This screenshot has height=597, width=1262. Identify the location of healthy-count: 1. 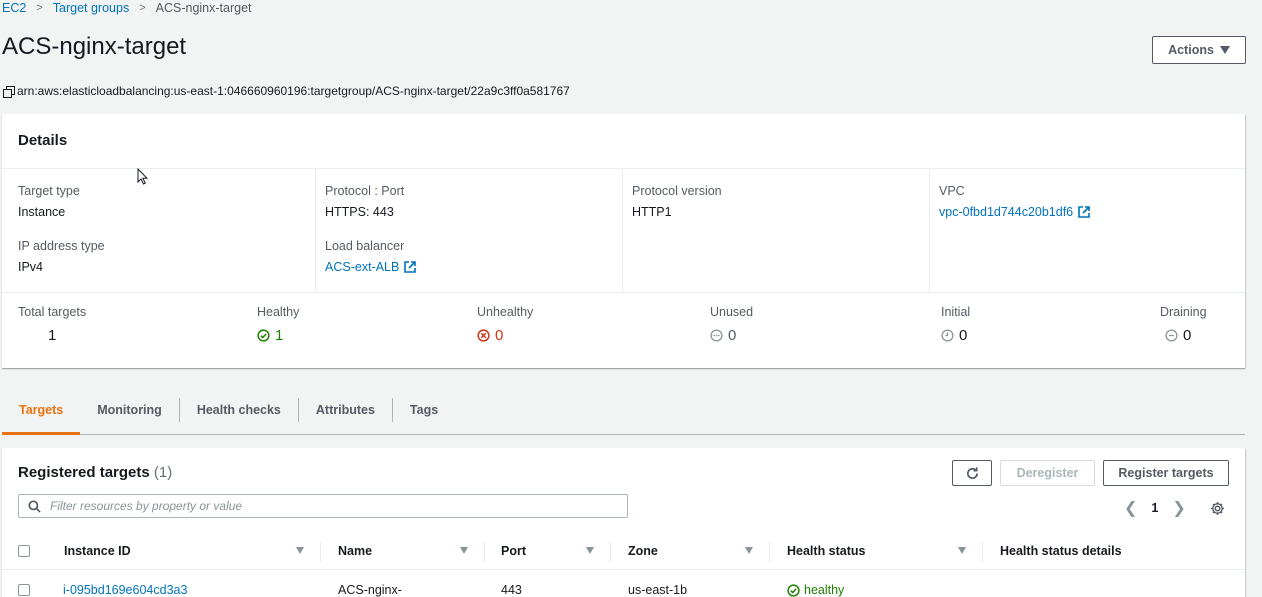
(278, 335).